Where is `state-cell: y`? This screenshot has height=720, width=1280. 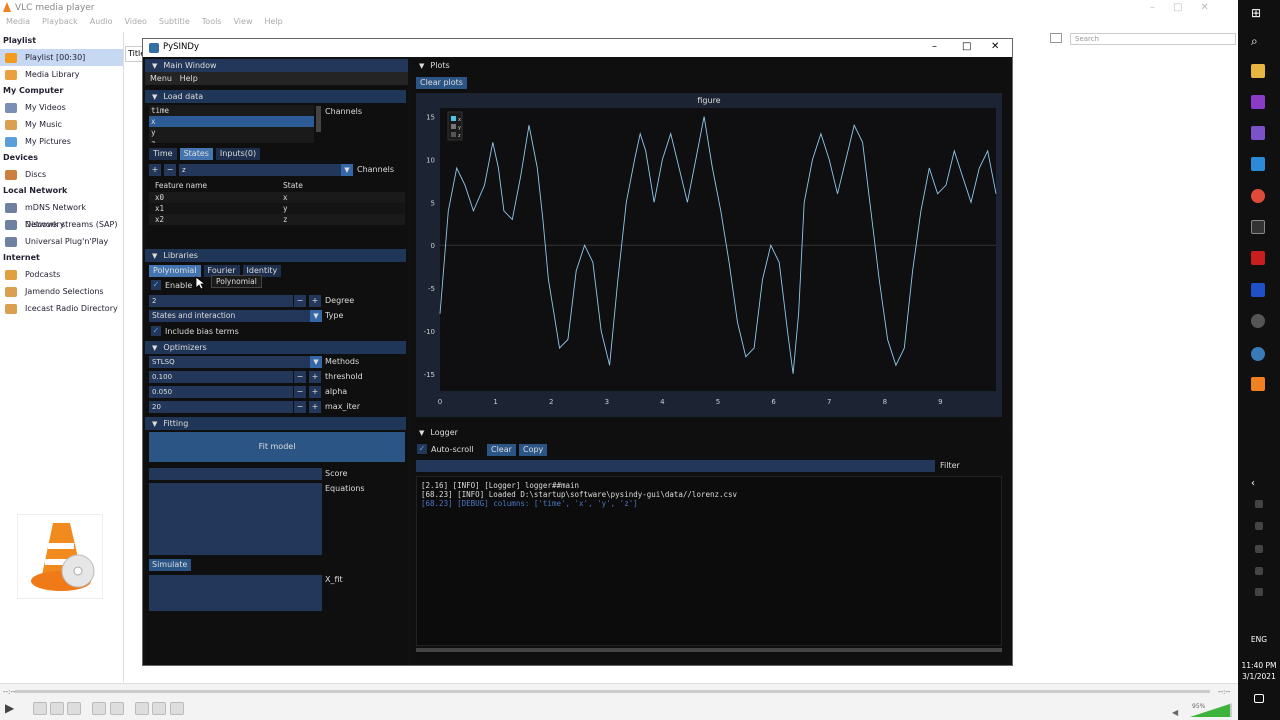 state-cell: y is located at coordinates (285, 208).